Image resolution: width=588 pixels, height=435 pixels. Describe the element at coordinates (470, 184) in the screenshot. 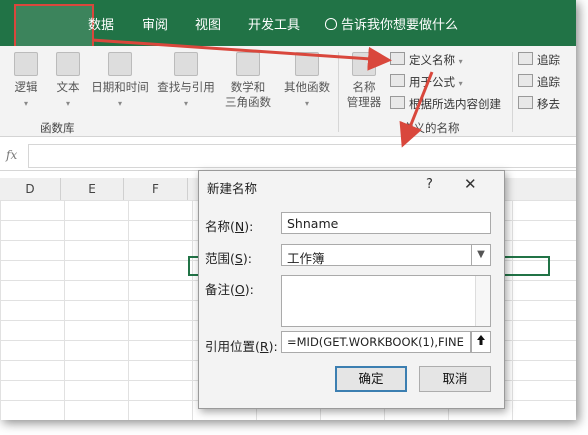

I see `close-icon: ✕` at that location.